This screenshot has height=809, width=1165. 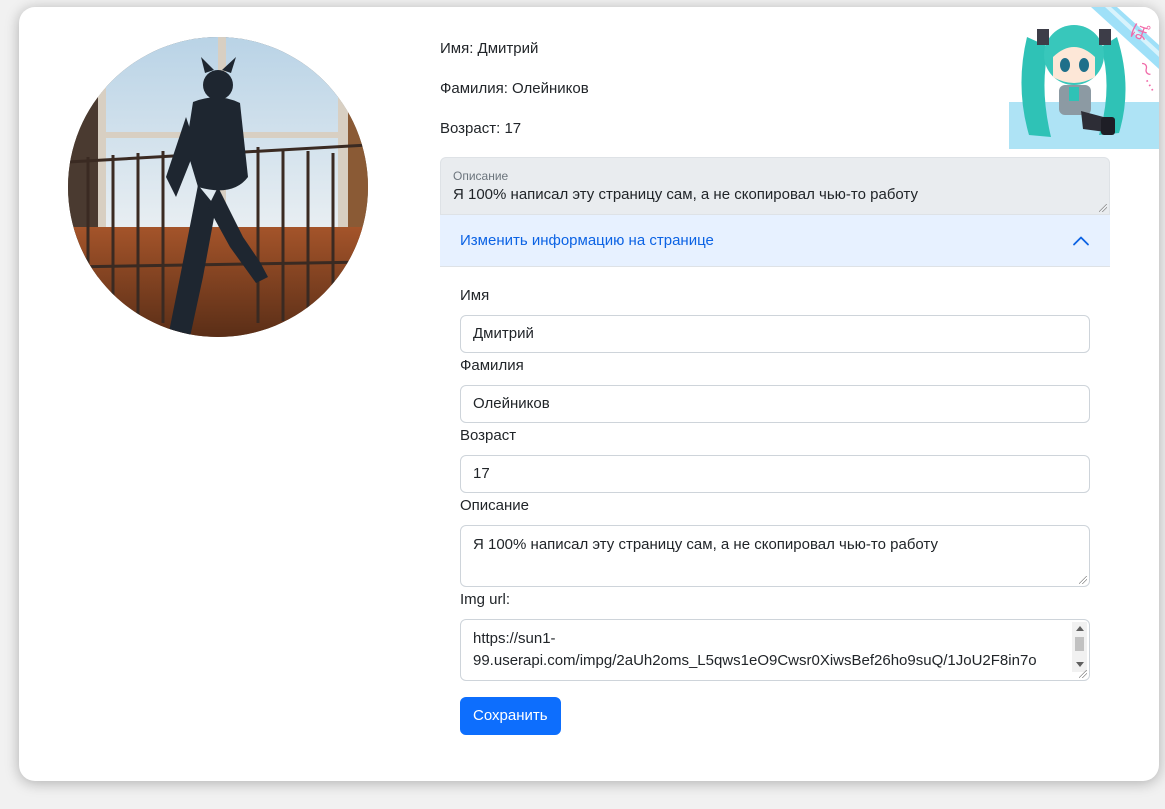 I want to click on last-name-label: Фамилия, so click(x=492, y=365).